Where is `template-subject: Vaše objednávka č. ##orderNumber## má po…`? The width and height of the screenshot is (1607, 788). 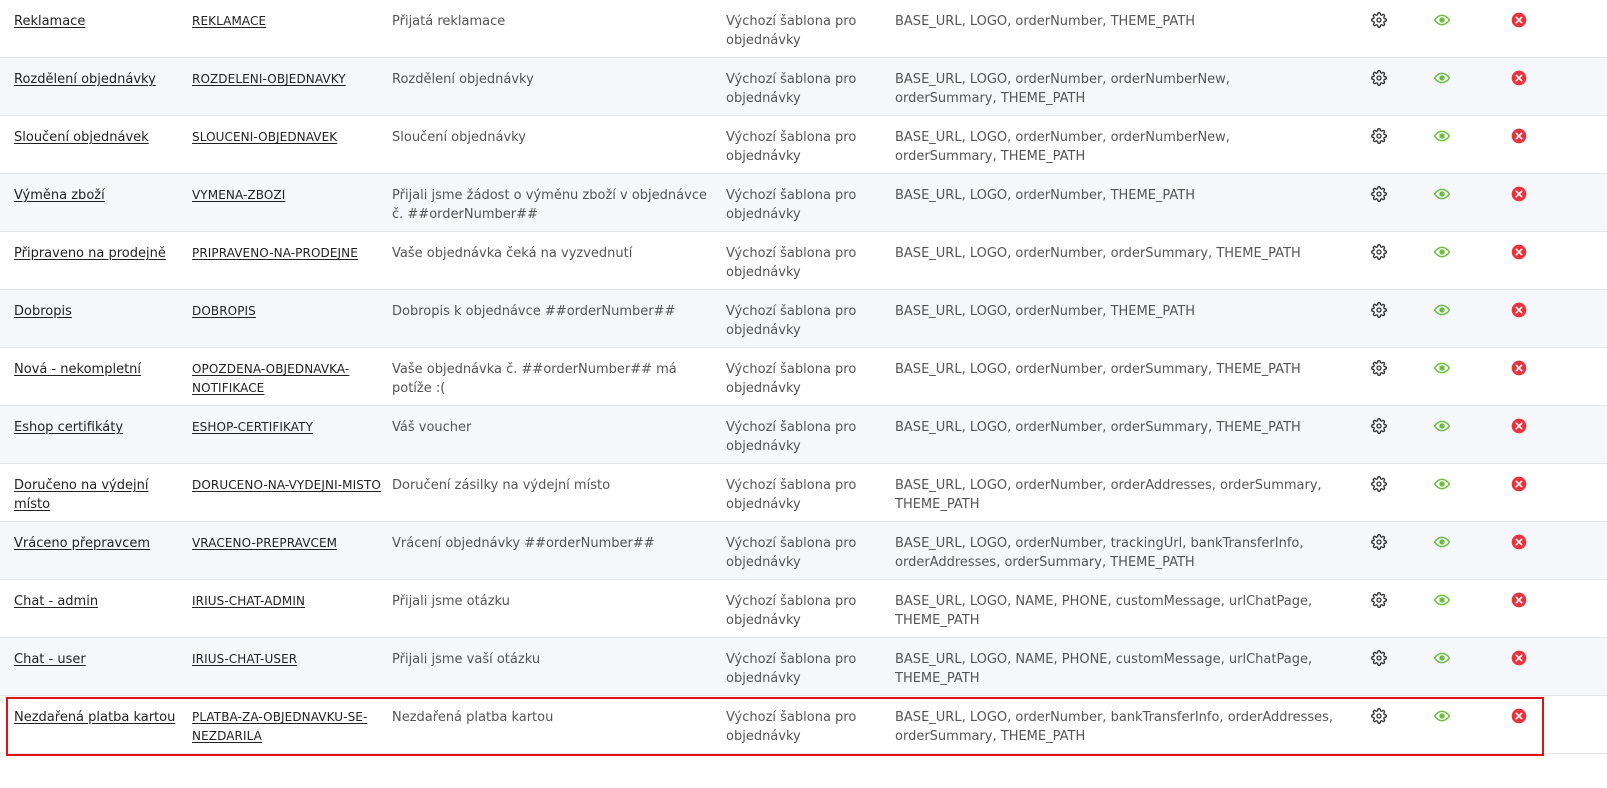 template-subject: Vaše objednávka č. ##orderNumber## má po… is located at coordinates (534, 379).